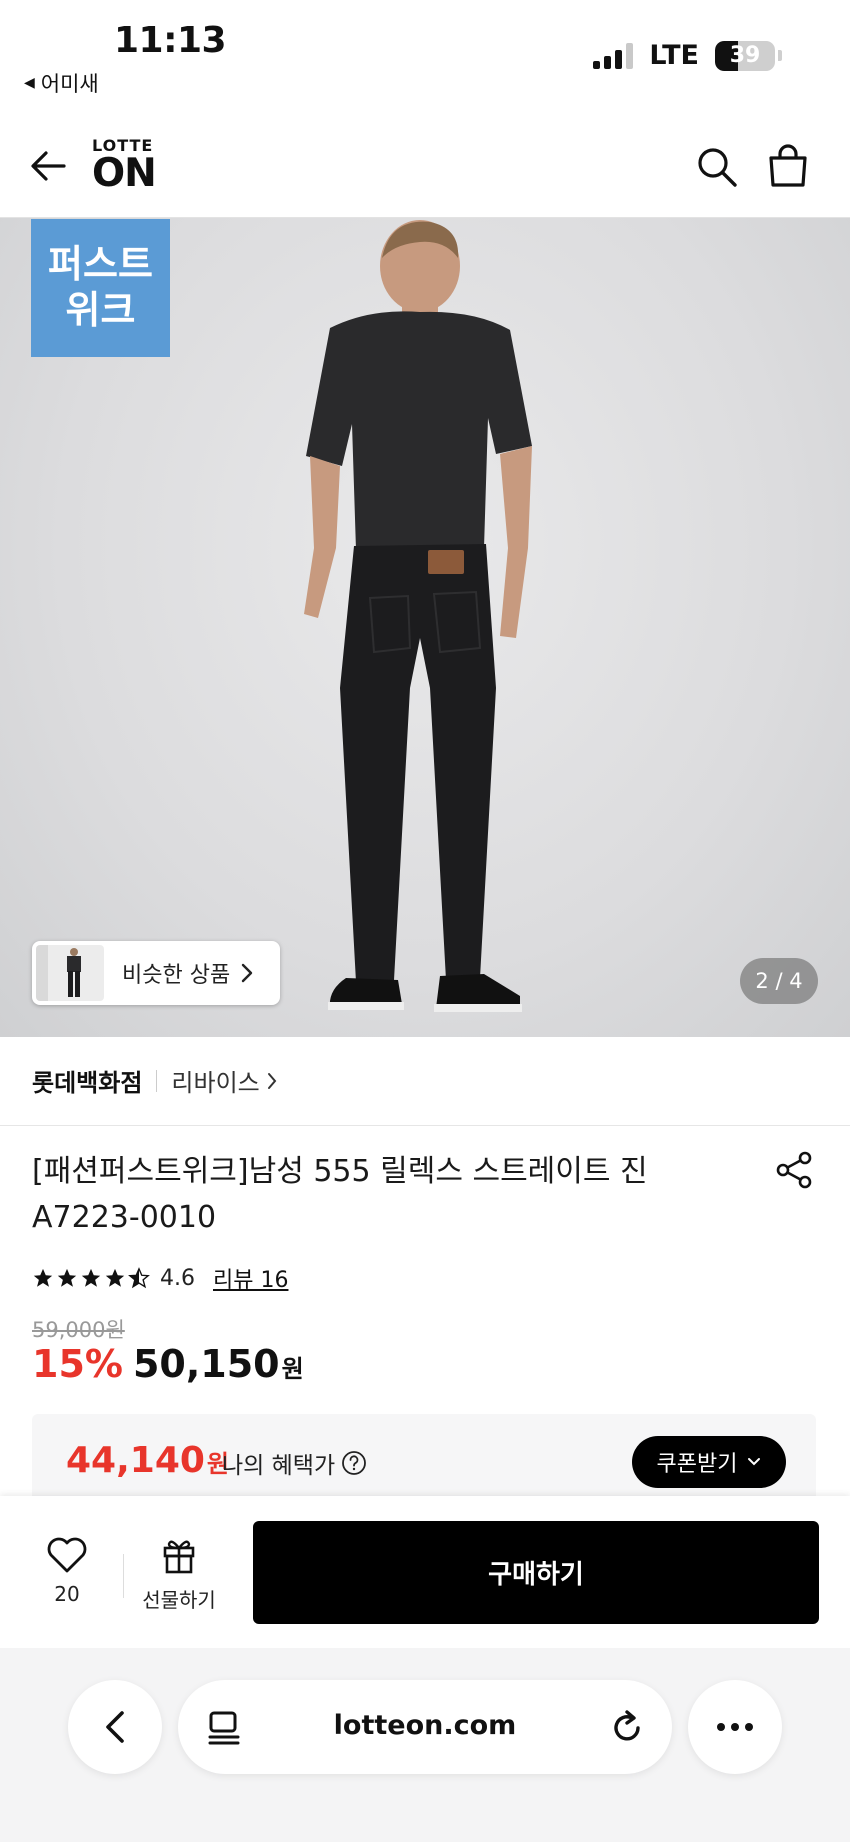  Describe the element at coordinates (123, 1576) in the screenshot. I see `action-separator` at that location.